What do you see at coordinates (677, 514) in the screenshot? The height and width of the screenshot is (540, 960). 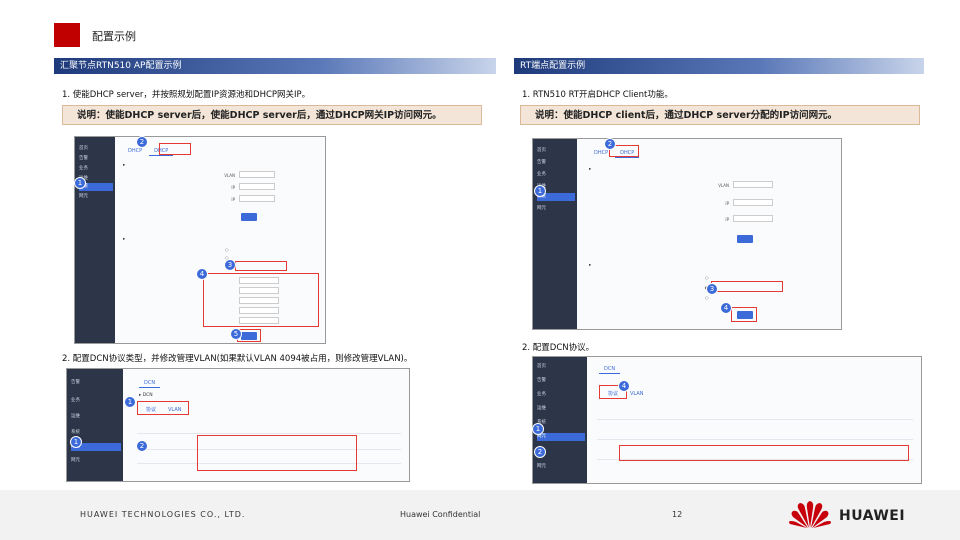 I see `page-number: 12` at bounding box center [677, 514].